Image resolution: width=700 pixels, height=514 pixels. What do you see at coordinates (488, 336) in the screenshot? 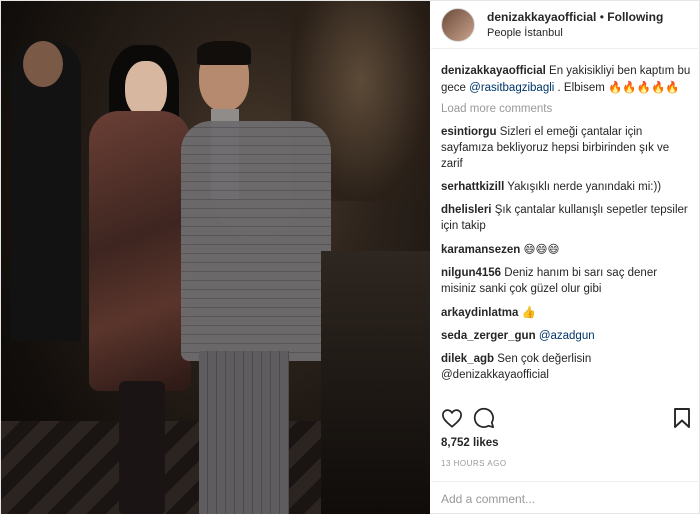
I see `comment-username: seda_zerger_gun` at bounding box center [488, 336].